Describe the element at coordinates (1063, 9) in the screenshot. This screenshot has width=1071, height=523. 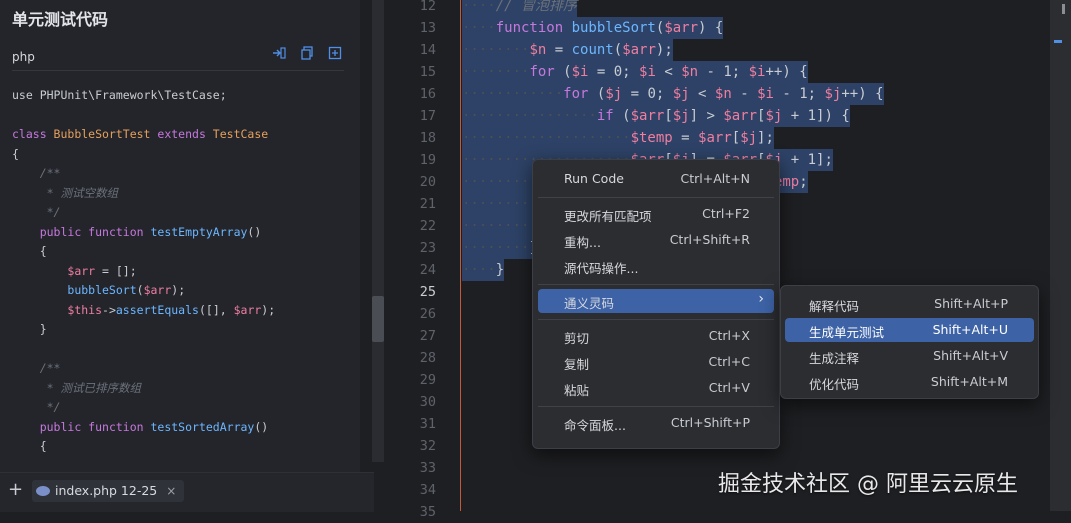
I see `scroll-thumb` at that location.